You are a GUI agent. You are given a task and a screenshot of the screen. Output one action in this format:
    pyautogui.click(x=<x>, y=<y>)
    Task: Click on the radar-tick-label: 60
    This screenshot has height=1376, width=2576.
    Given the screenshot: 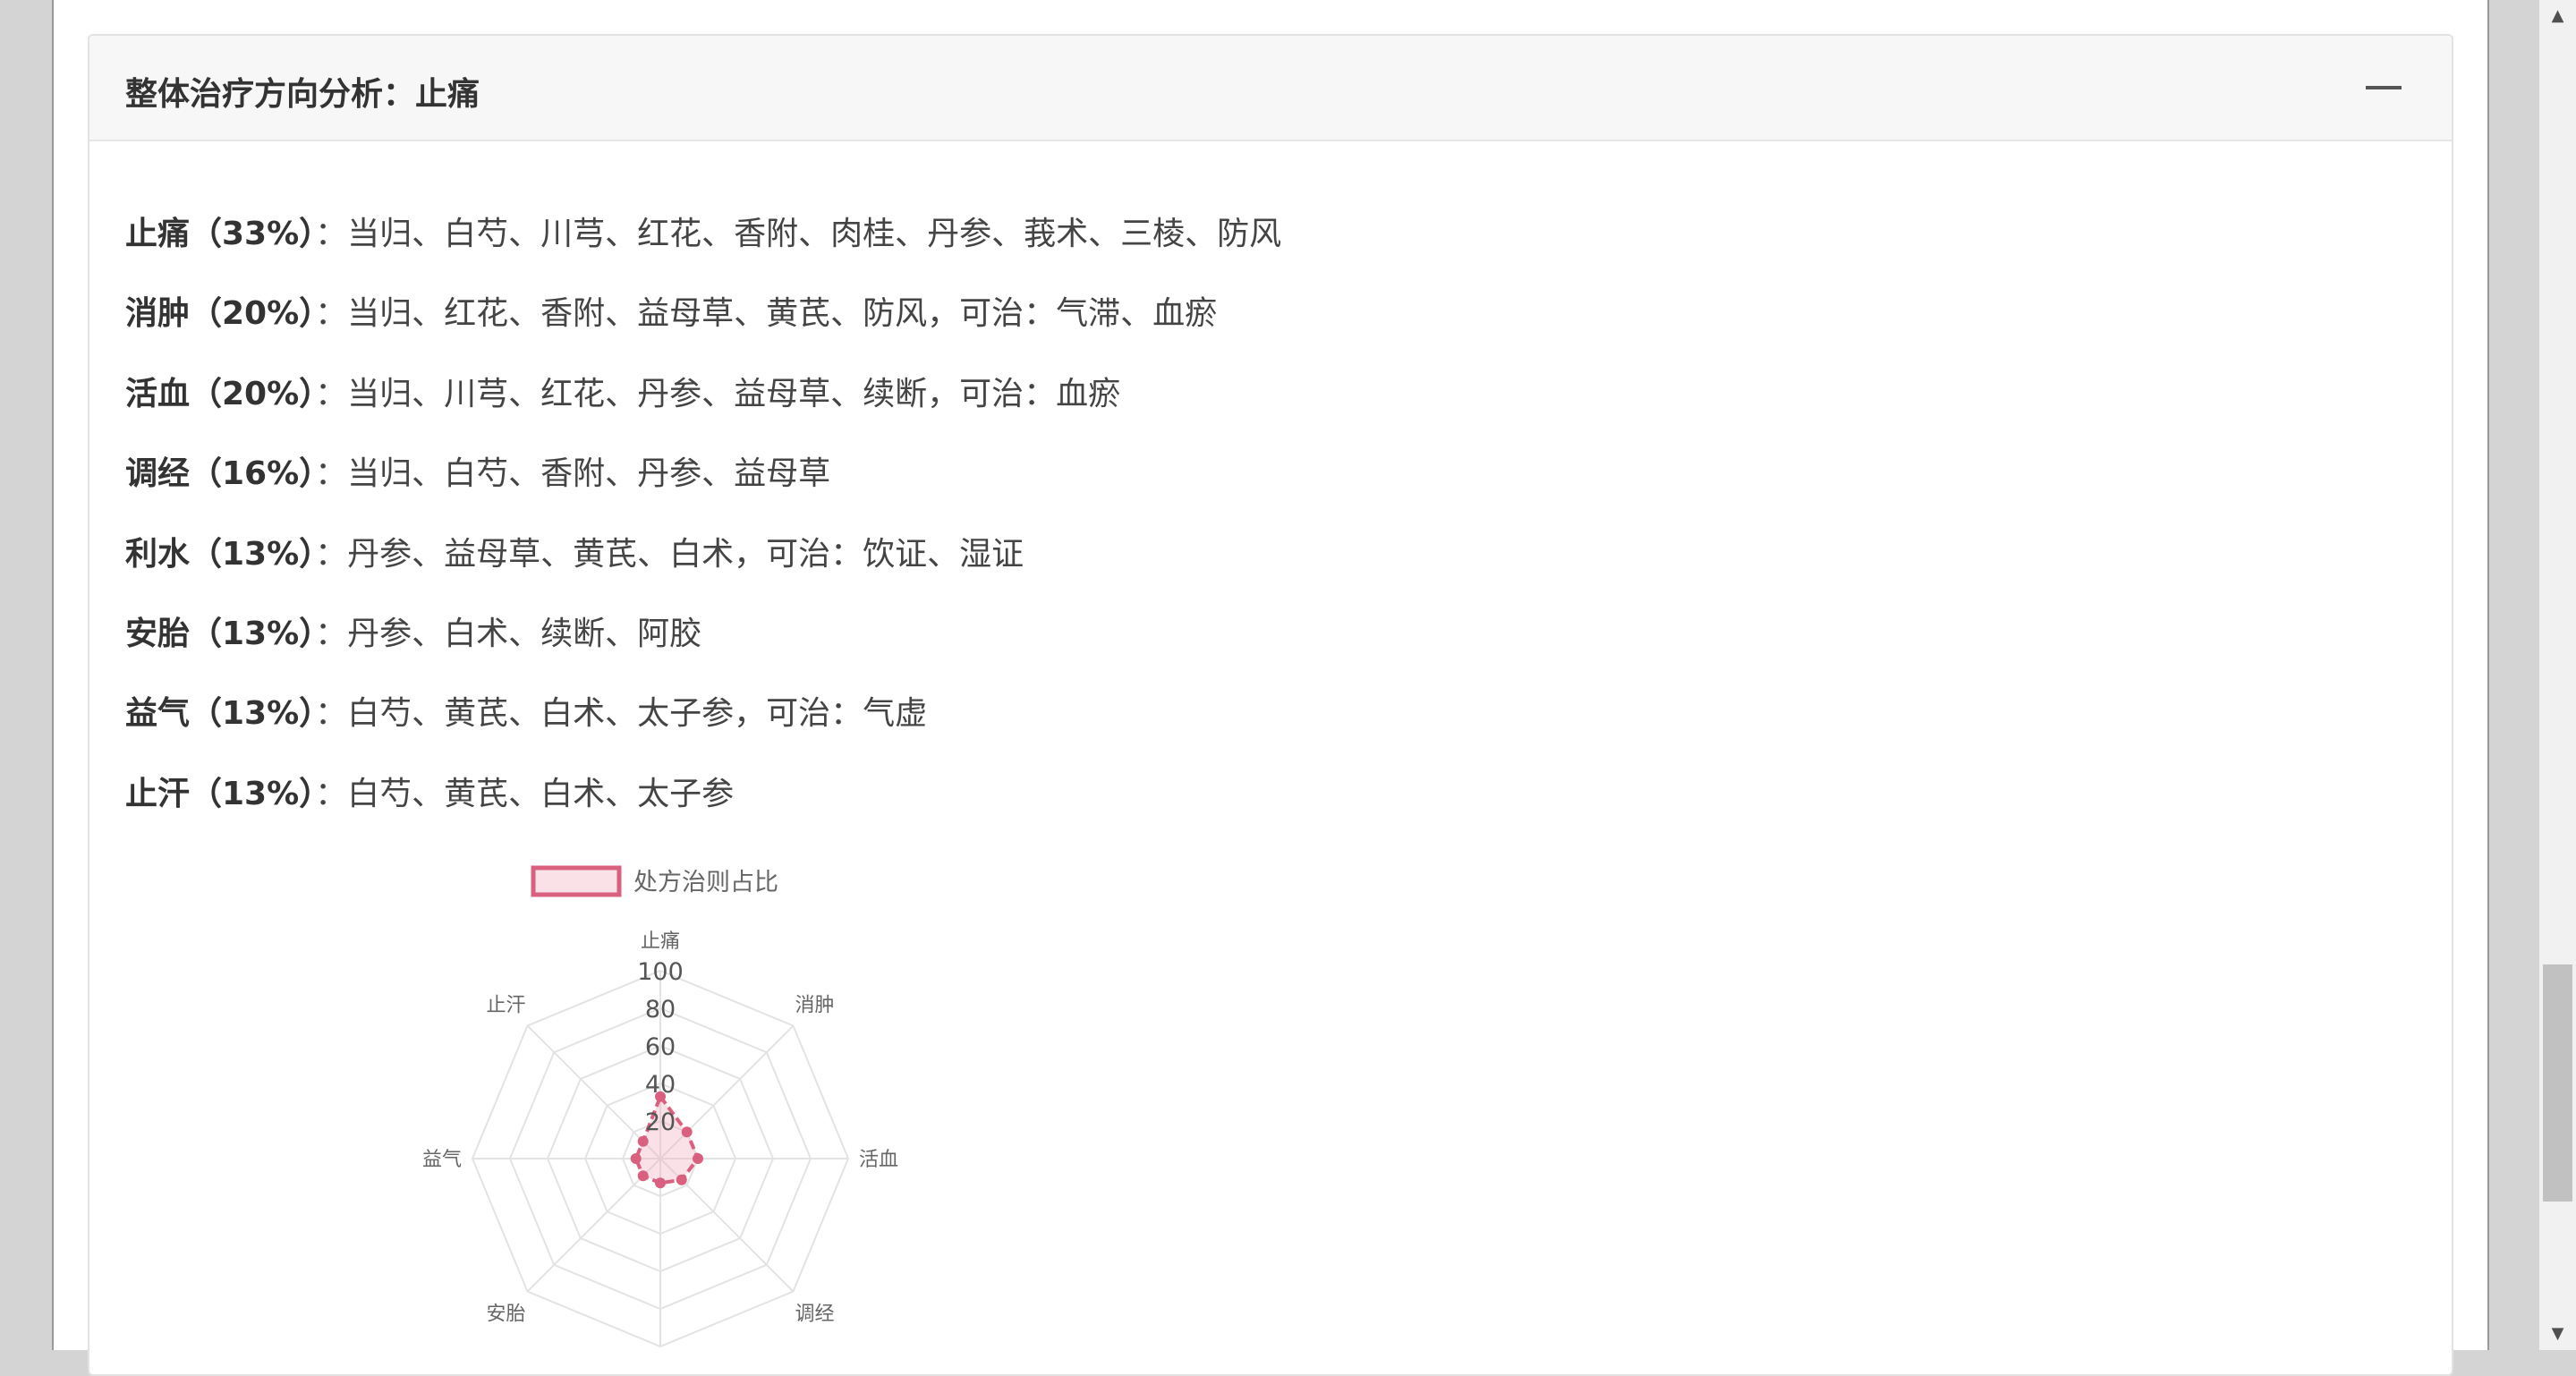 What is the action you would take?
    pyautogui.click(x=660, y=1047)
    